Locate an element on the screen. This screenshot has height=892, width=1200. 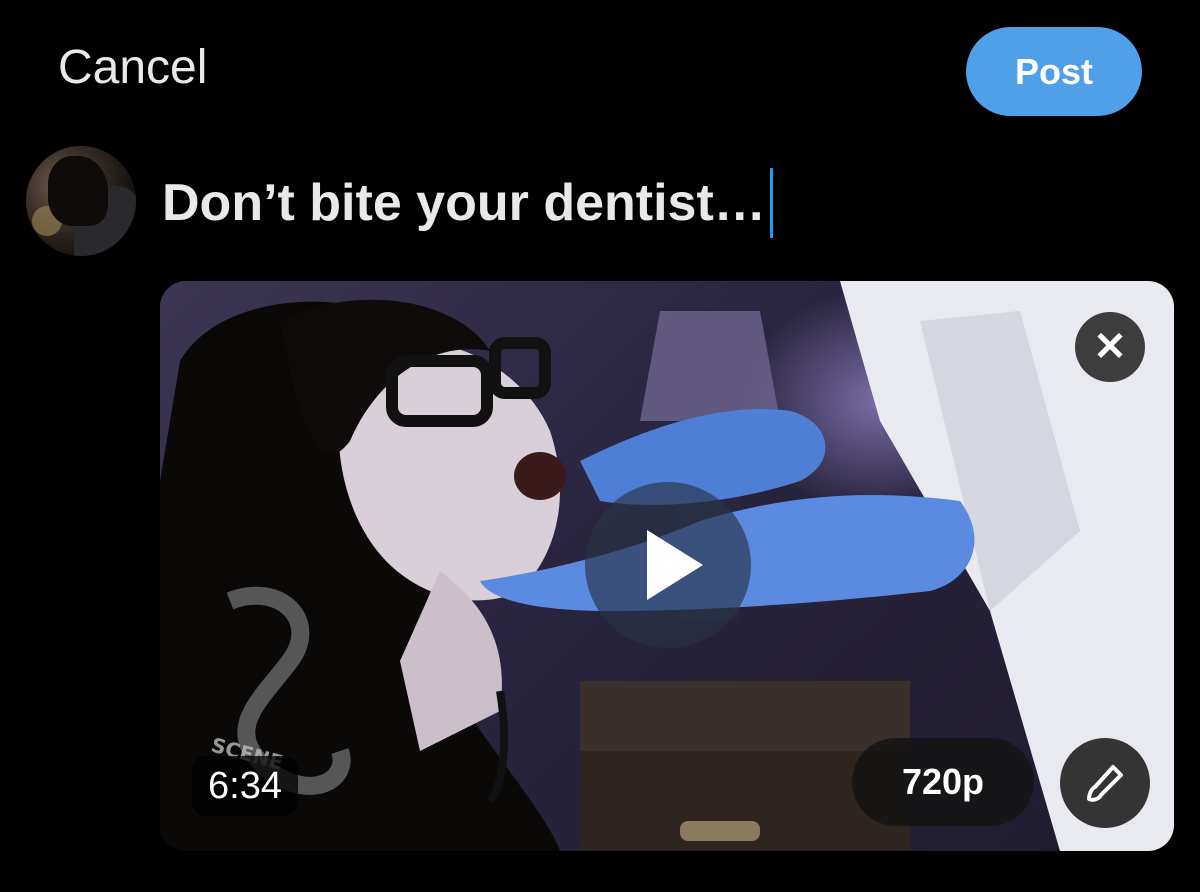
remove-media-button: ✕ is located at coordinates (1110, 347).